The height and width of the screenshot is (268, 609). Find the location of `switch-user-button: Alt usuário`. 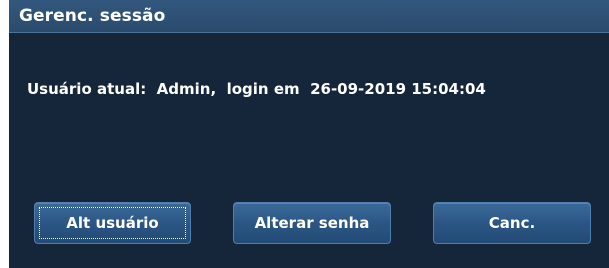

switch-user-button: Alt usuário is located at coordinates (112, 223).